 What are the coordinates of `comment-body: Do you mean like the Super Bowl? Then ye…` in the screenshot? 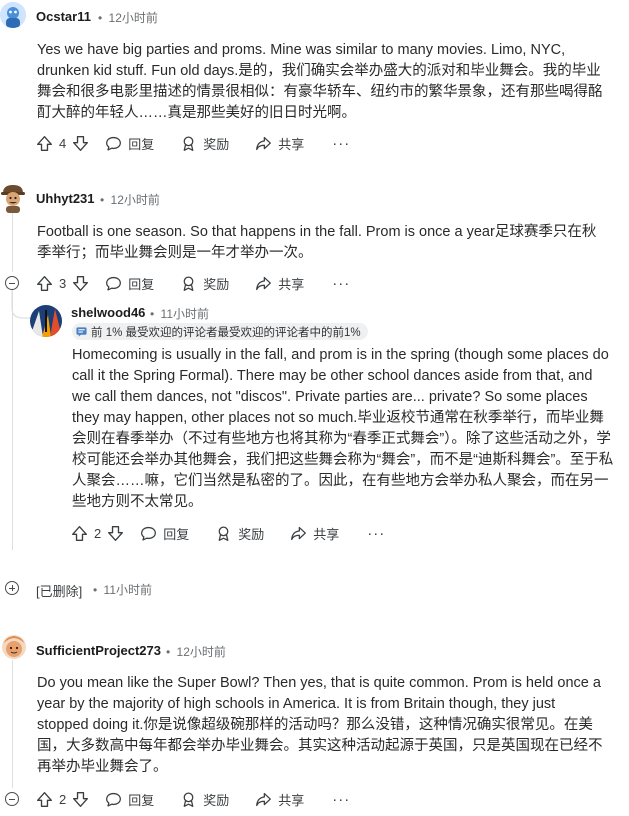 It's located at (320, 725).